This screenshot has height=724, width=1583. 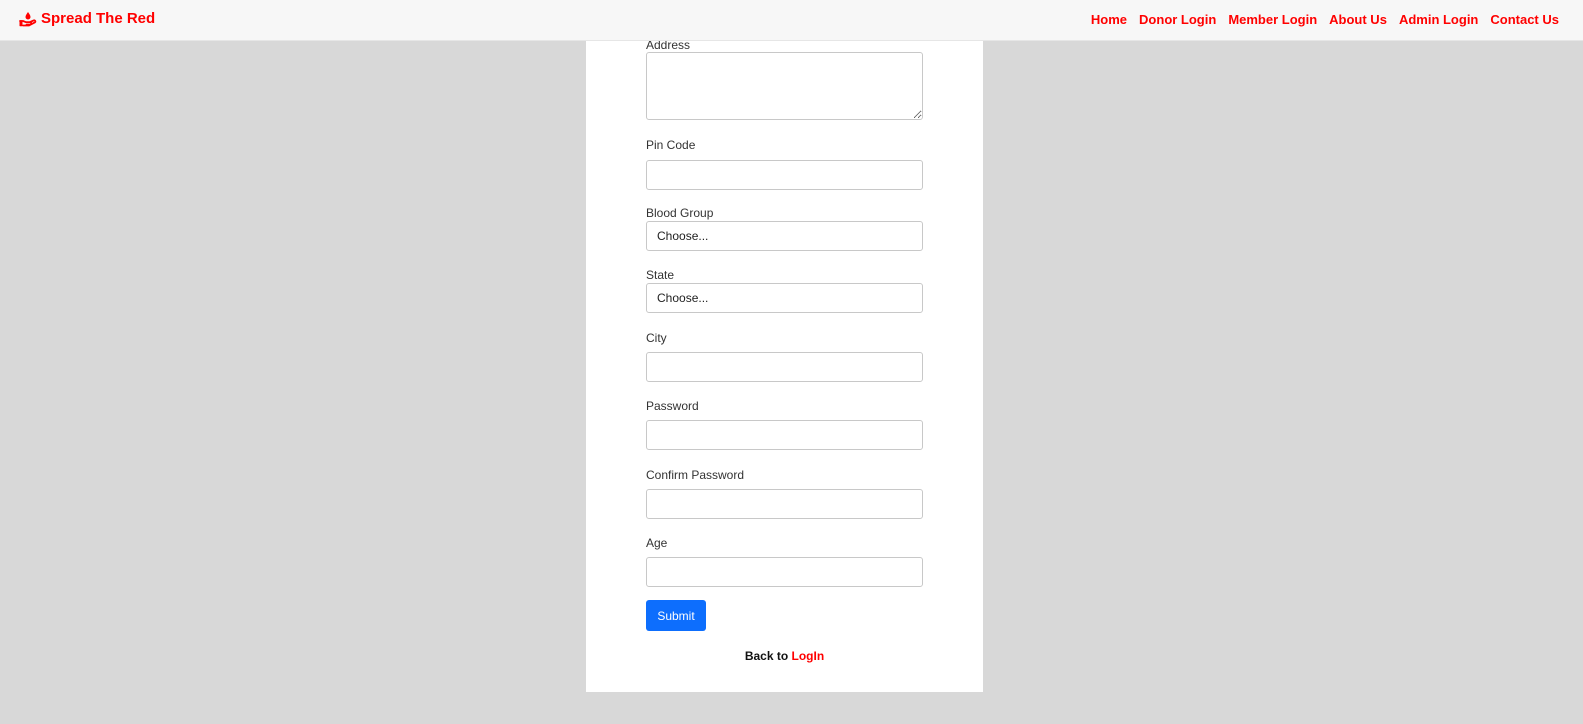 I want to click on back-text: Back to, so click(x=766, y=656).